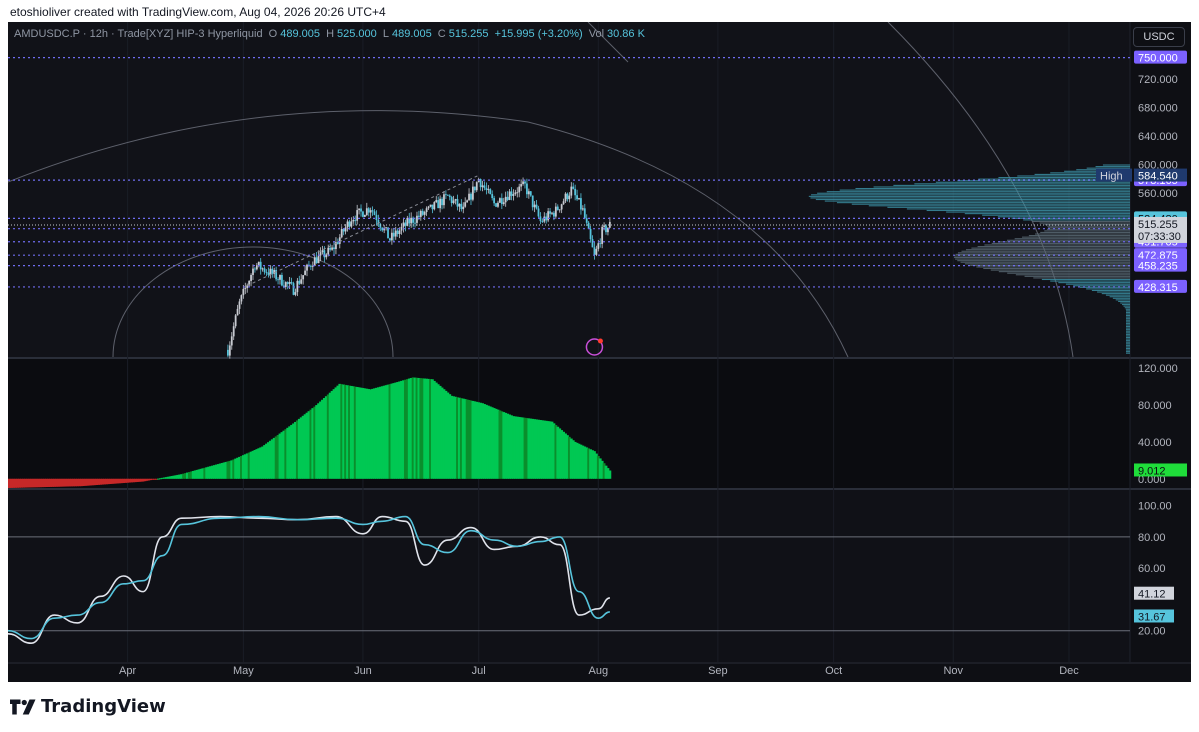  What do you see at coordinates (833, 671) in the screenshot?
I see `time-axis-tick: Oct` at bounding box center [833, 671].